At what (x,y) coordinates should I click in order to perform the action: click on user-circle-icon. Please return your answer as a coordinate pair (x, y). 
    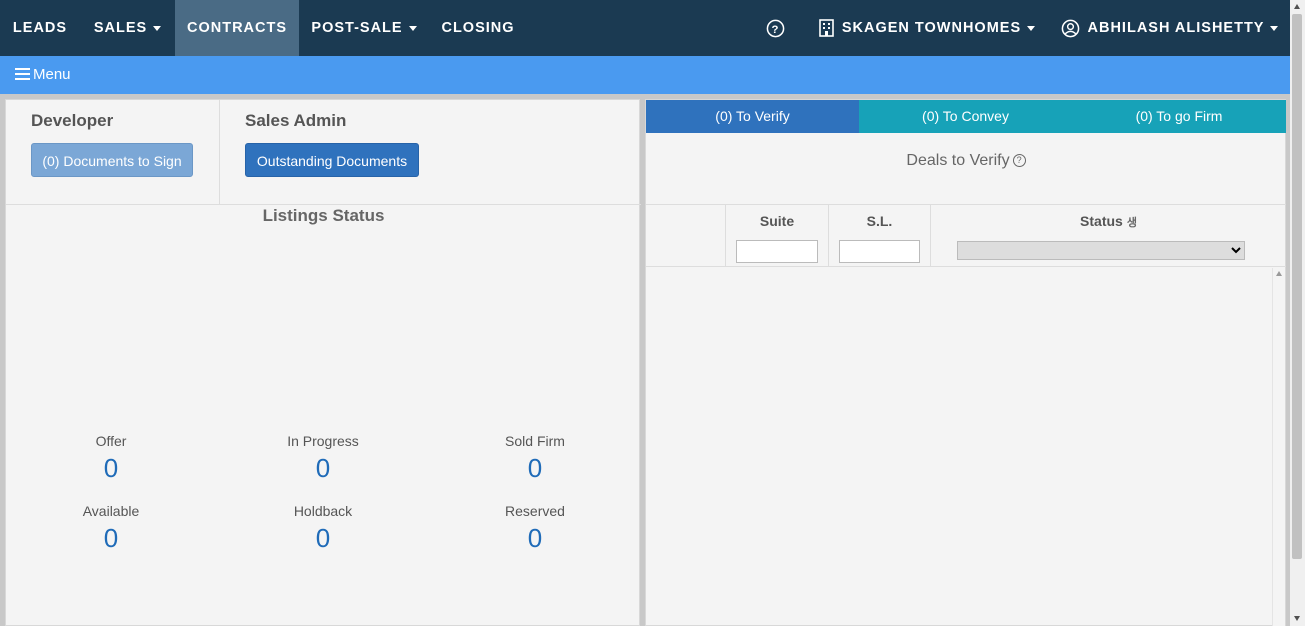
    Looking at the image, I should click on (1070, 28).